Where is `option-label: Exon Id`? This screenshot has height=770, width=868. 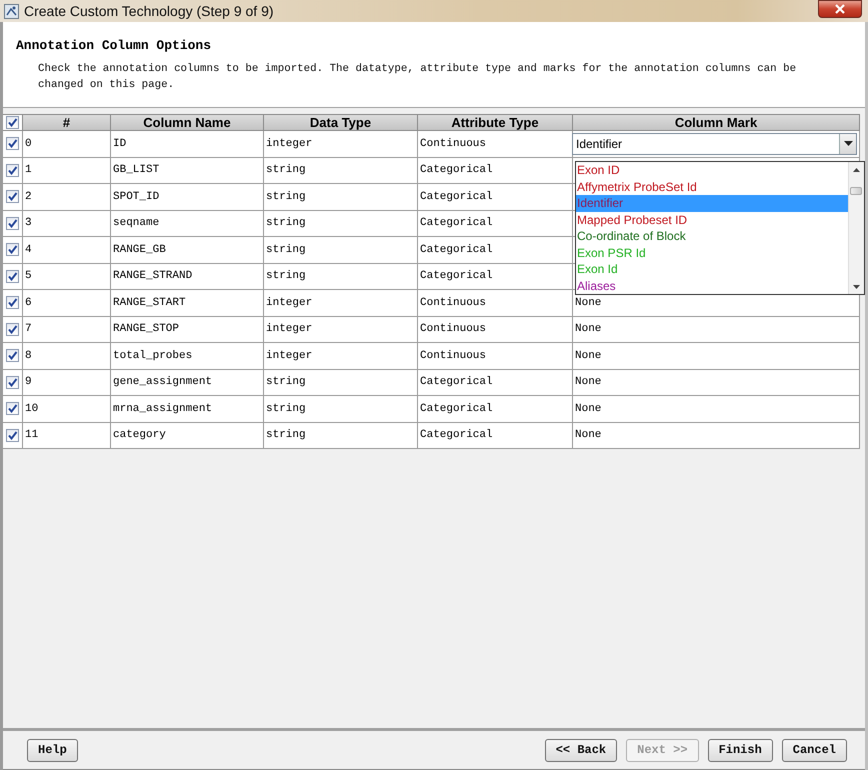 option-label: Exon Id is located at coordinates (597, 269).